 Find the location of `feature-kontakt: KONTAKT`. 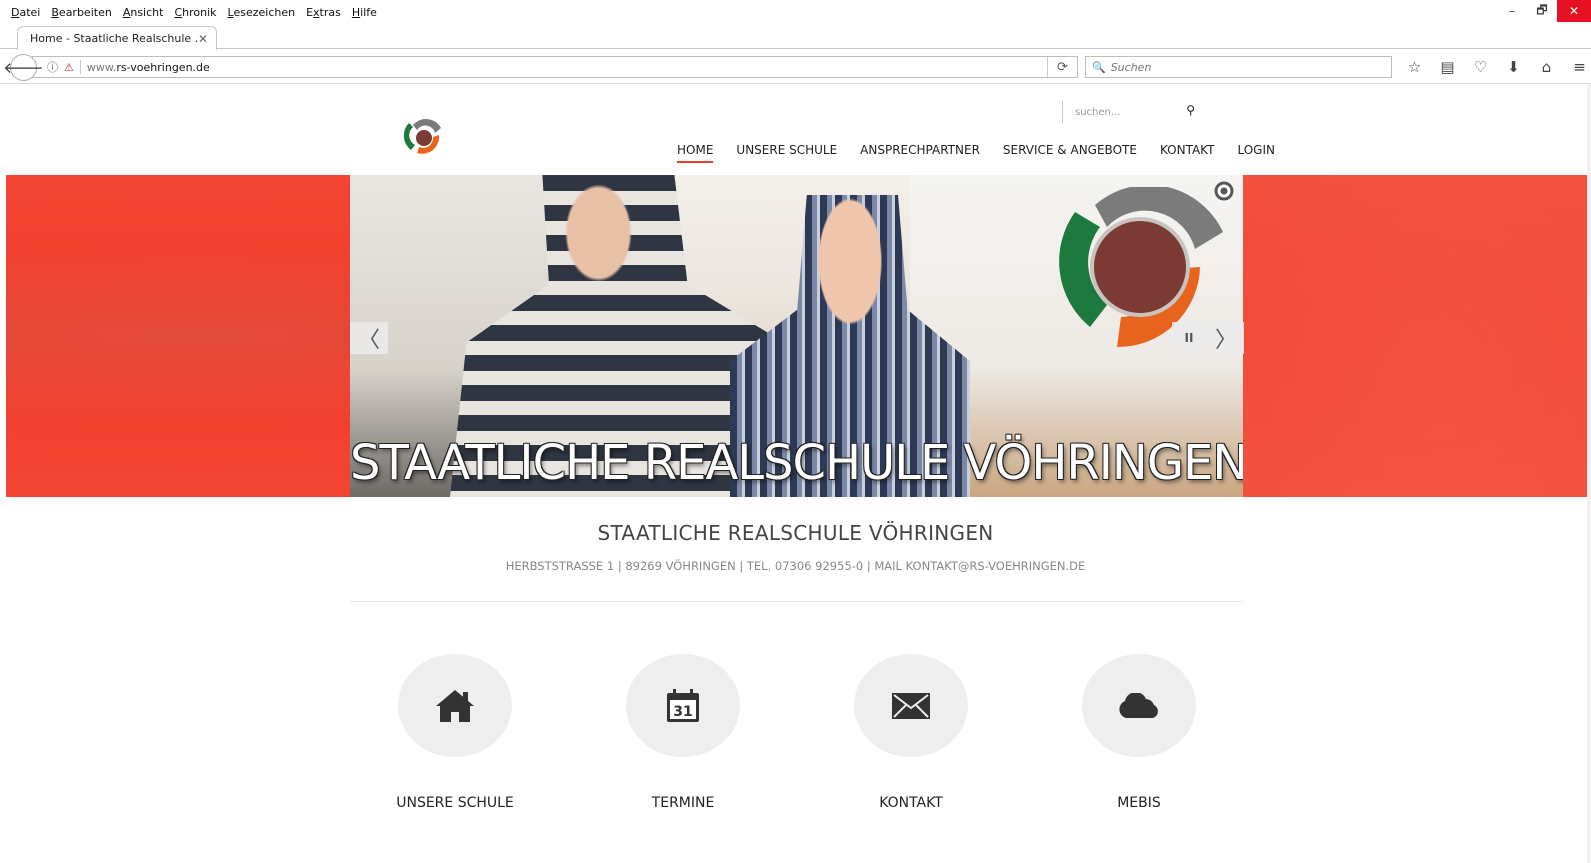

feature-kontakt: KONTAKT is located at coordinates (911, 732).